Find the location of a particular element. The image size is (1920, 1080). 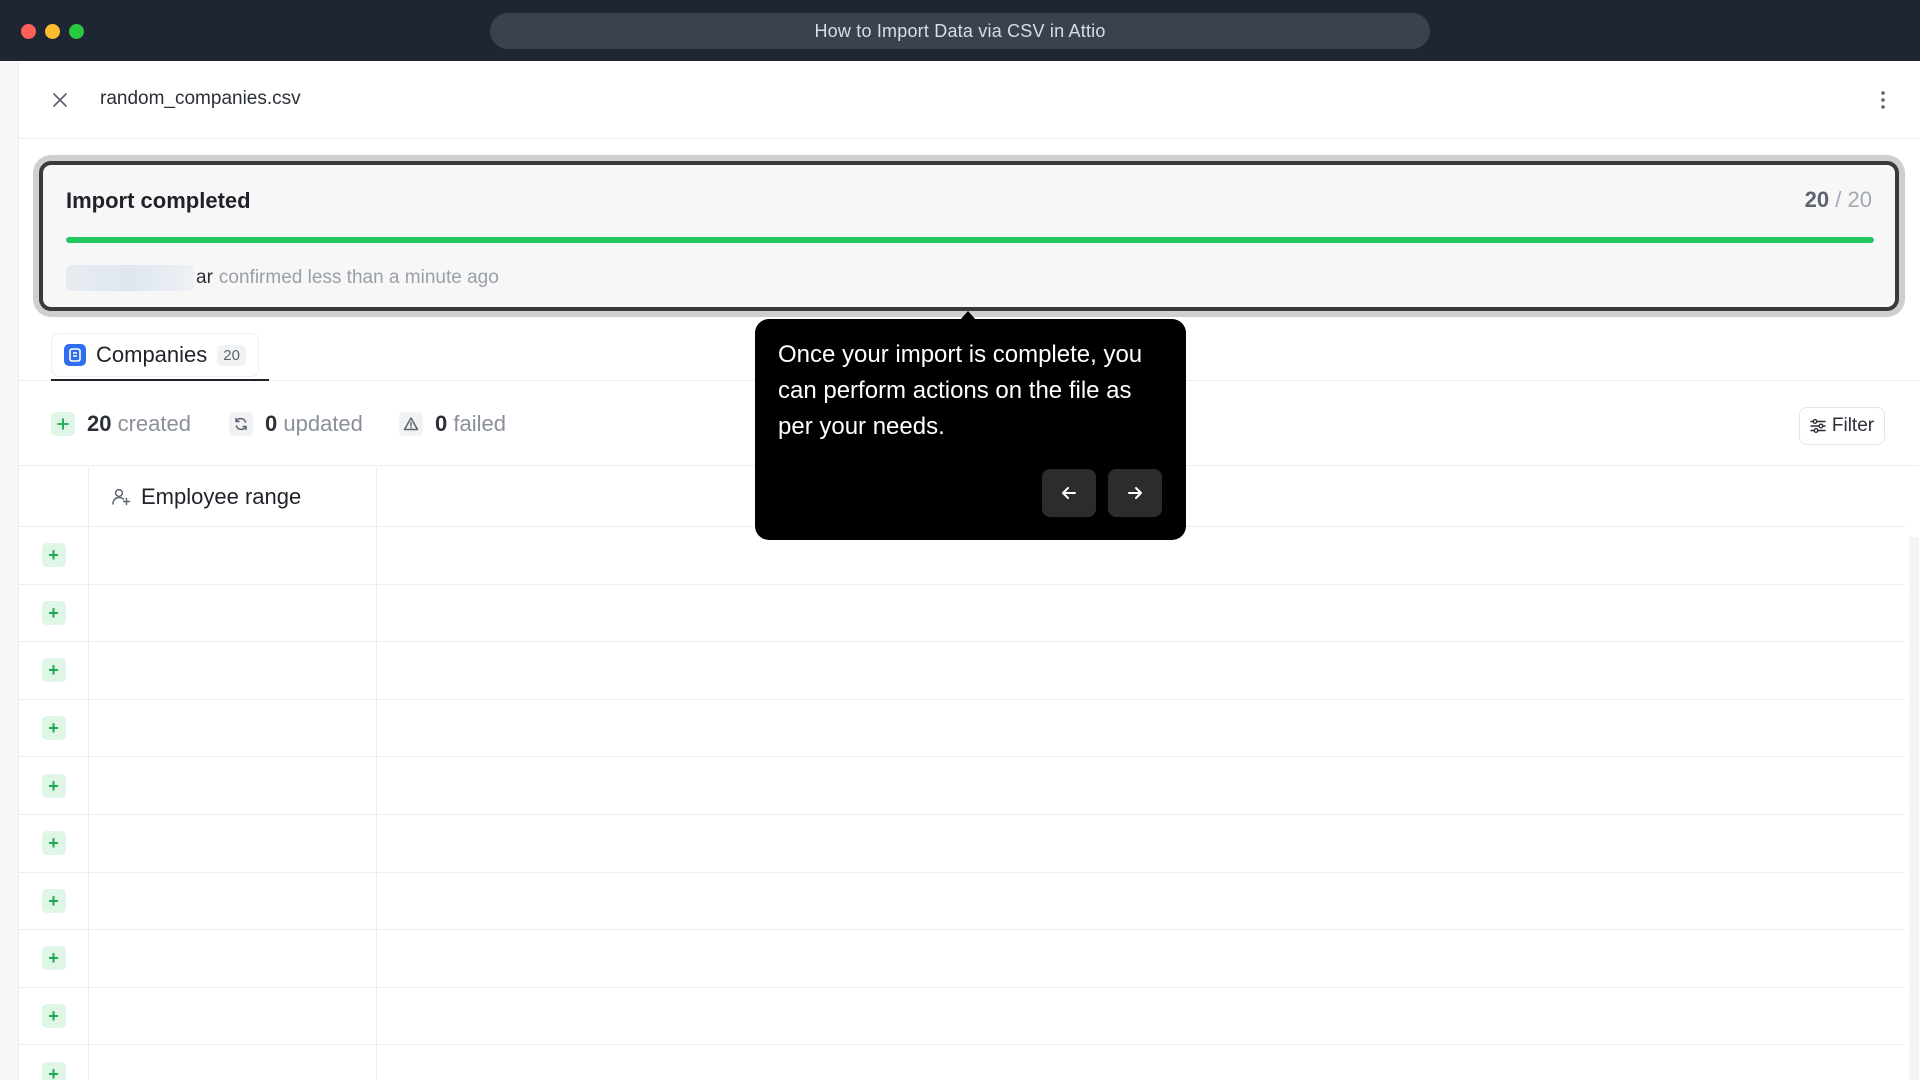

filter-label: Filter is located at coordinates (1853, 425).